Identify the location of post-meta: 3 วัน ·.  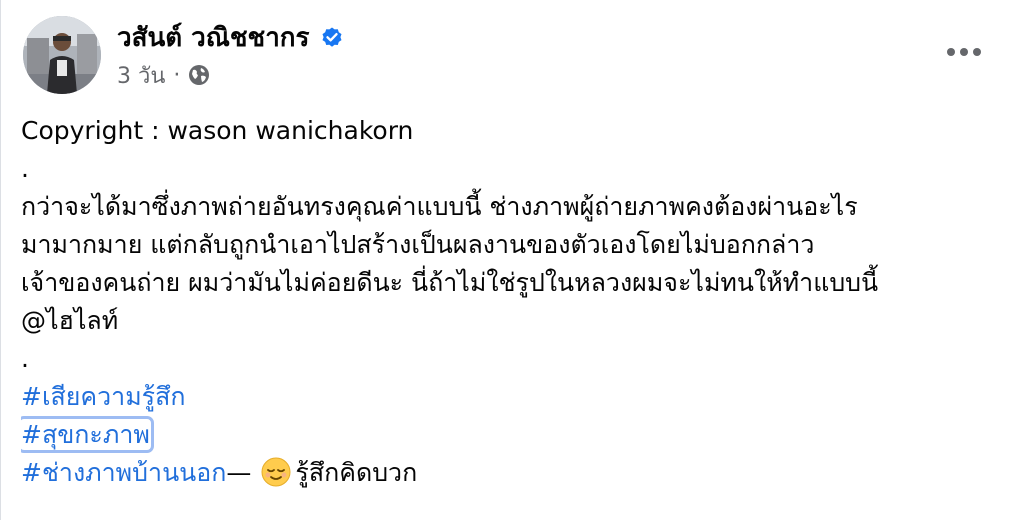
(163, 75).